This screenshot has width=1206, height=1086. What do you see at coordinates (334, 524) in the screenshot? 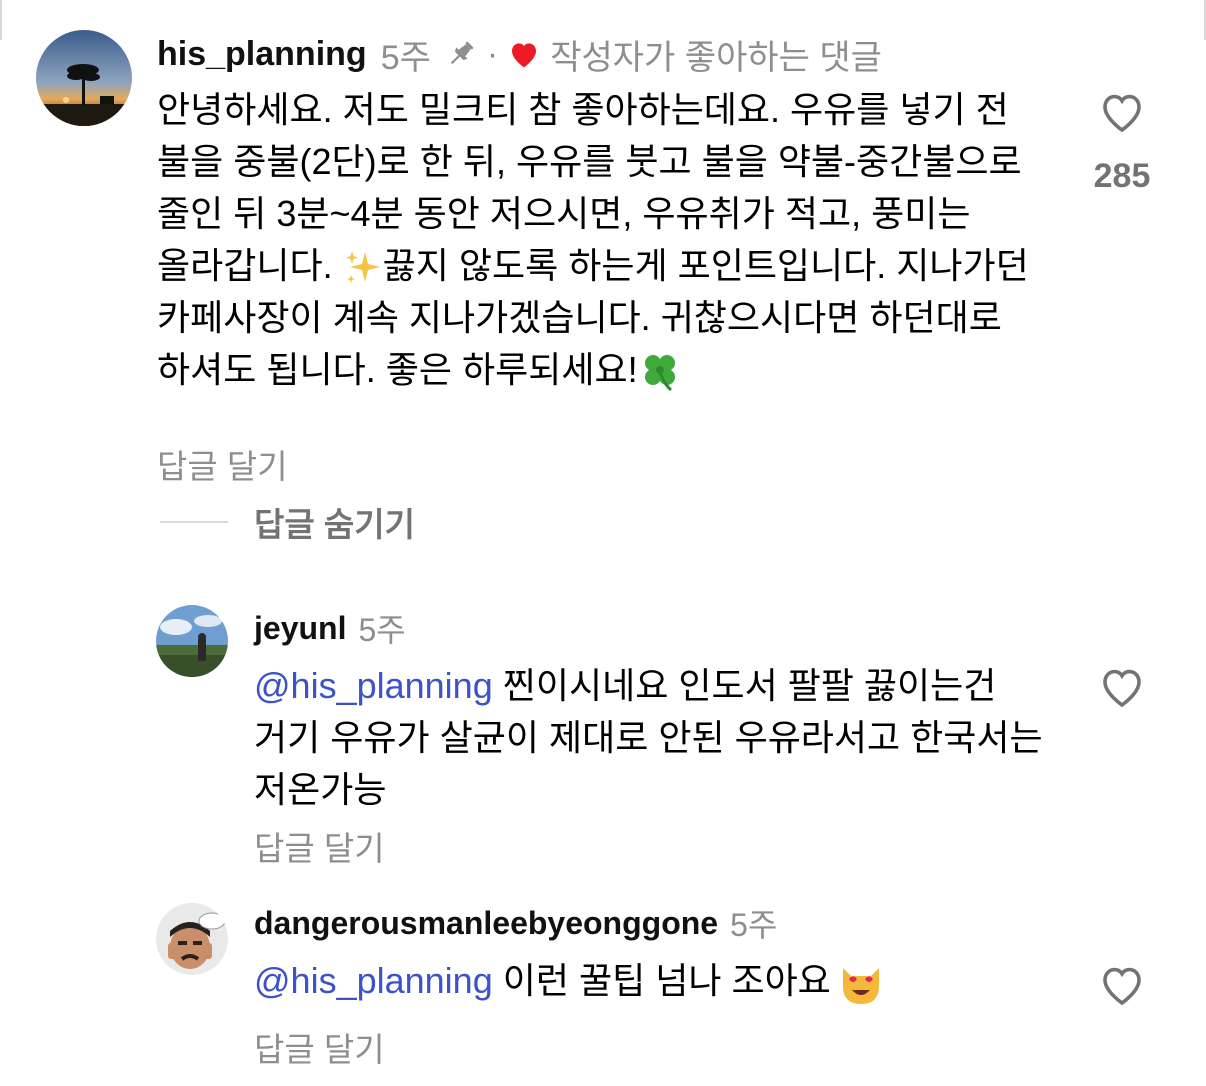
I see `hide-replies-label: 답글 숨기기` at bounding box center [334, 524].